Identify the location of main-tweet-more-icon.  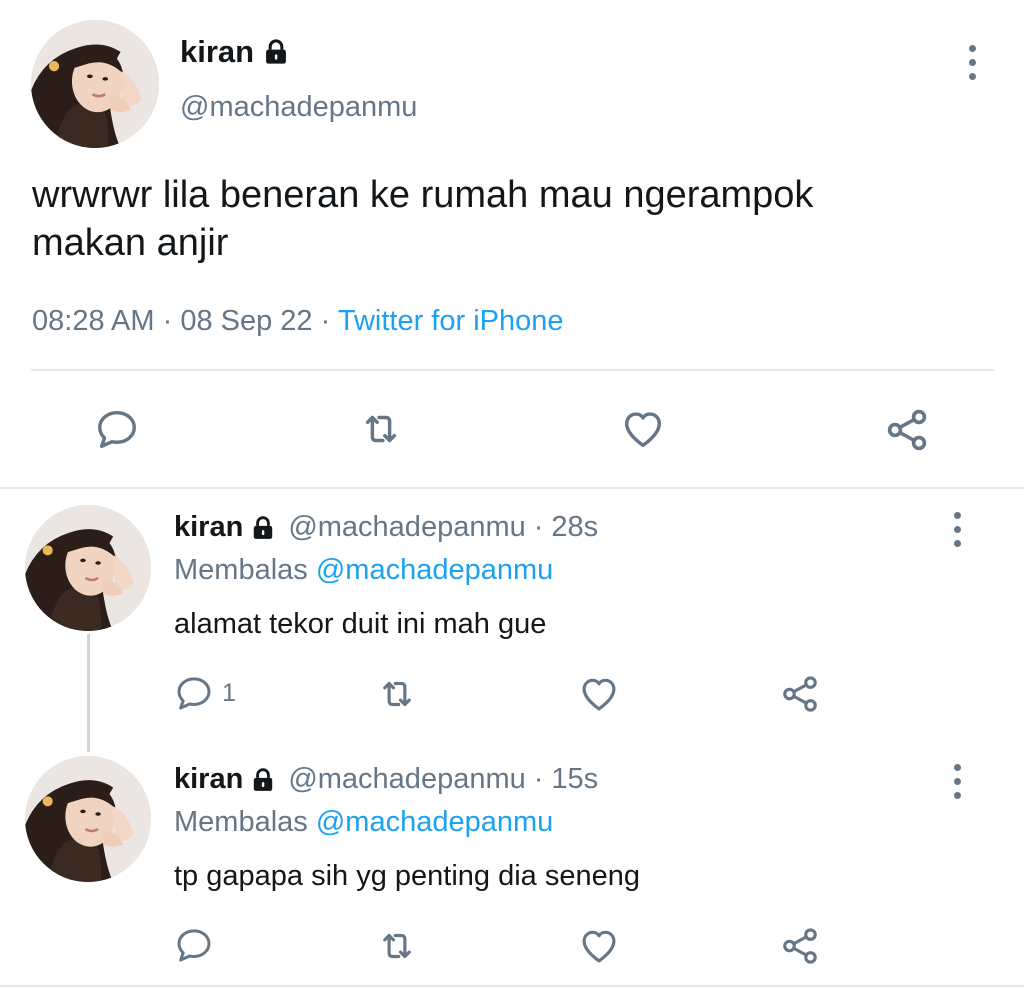
(972, 62).